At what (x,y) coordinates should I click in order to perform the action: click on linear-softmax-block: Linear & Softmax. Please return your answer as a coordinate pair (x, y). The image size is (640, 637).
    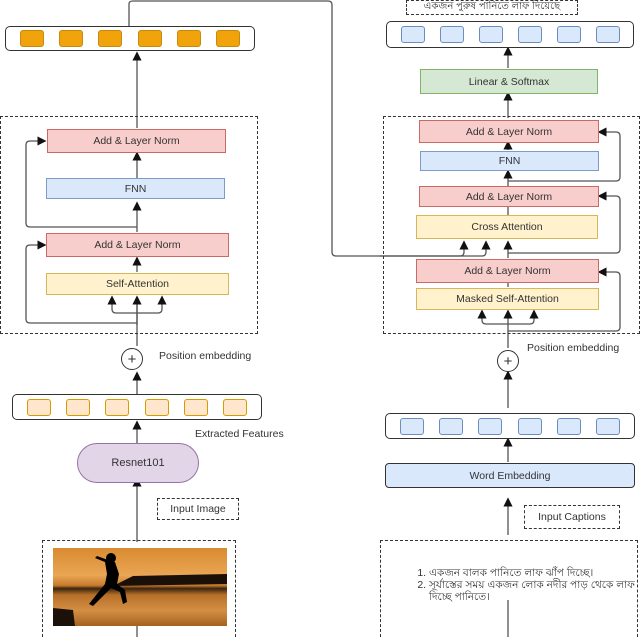
    Looking at the image, I should click on (509, 81).